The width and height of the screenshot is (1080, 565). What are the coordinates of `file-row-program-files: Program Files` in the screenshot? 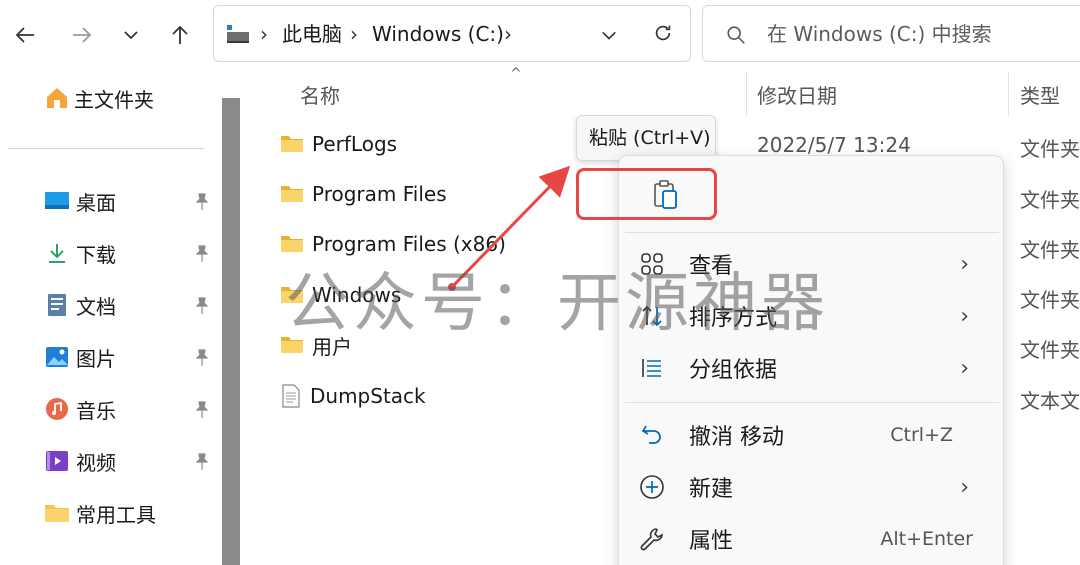 It's located at (363, 194).